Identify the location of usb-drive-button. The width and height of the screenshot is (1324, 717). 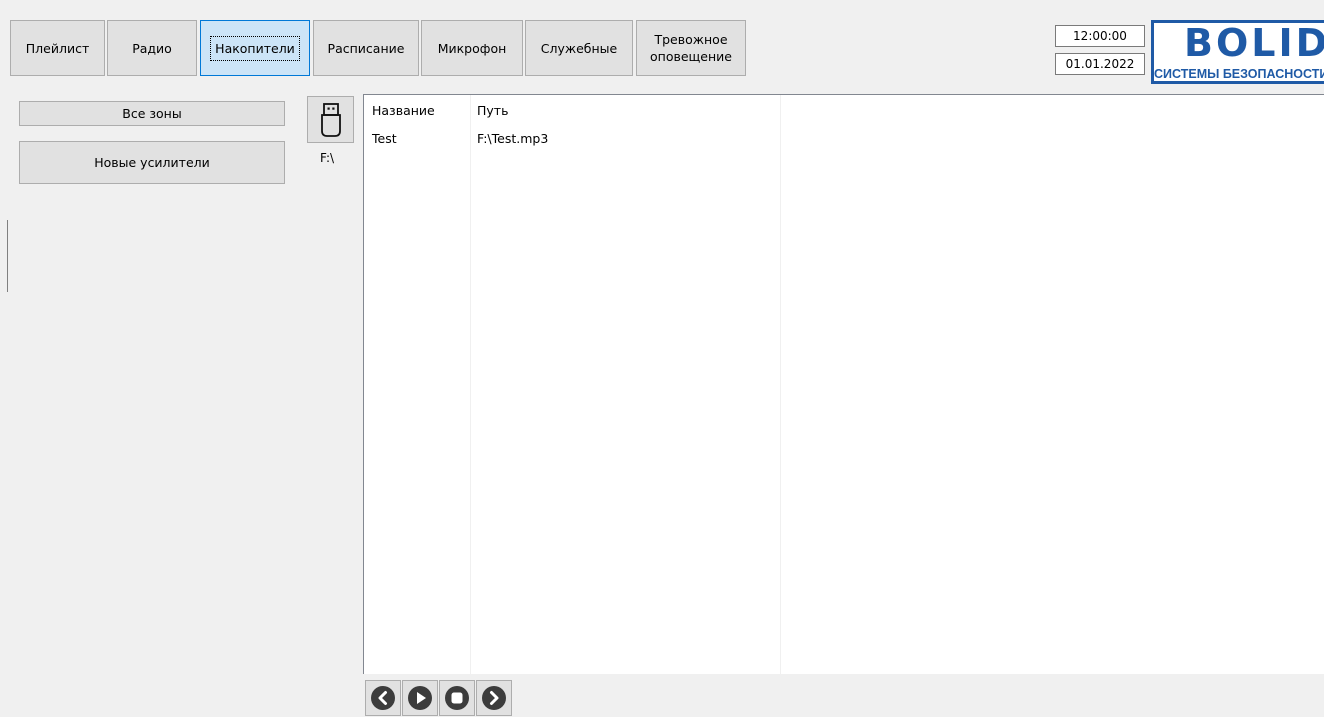
(330, 119).